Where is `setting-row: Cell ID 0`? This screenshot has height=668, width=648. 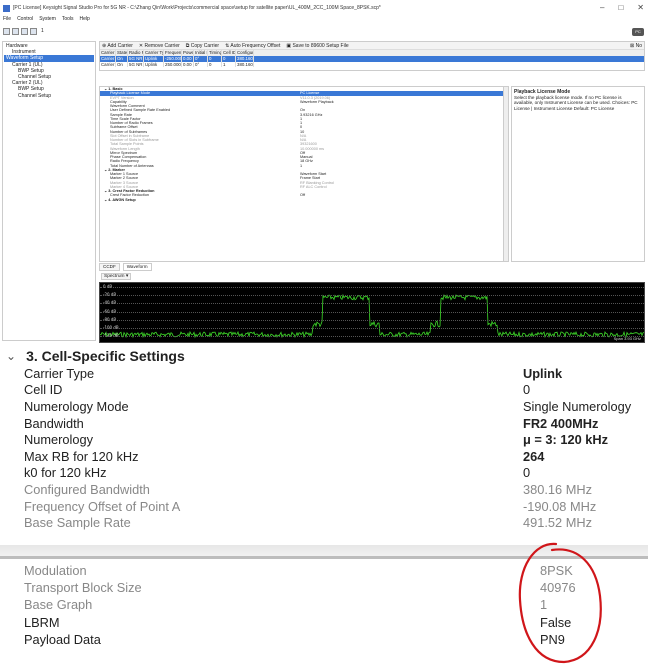 setting-row: Cell ID 0 is located at coordinates (324, 390).